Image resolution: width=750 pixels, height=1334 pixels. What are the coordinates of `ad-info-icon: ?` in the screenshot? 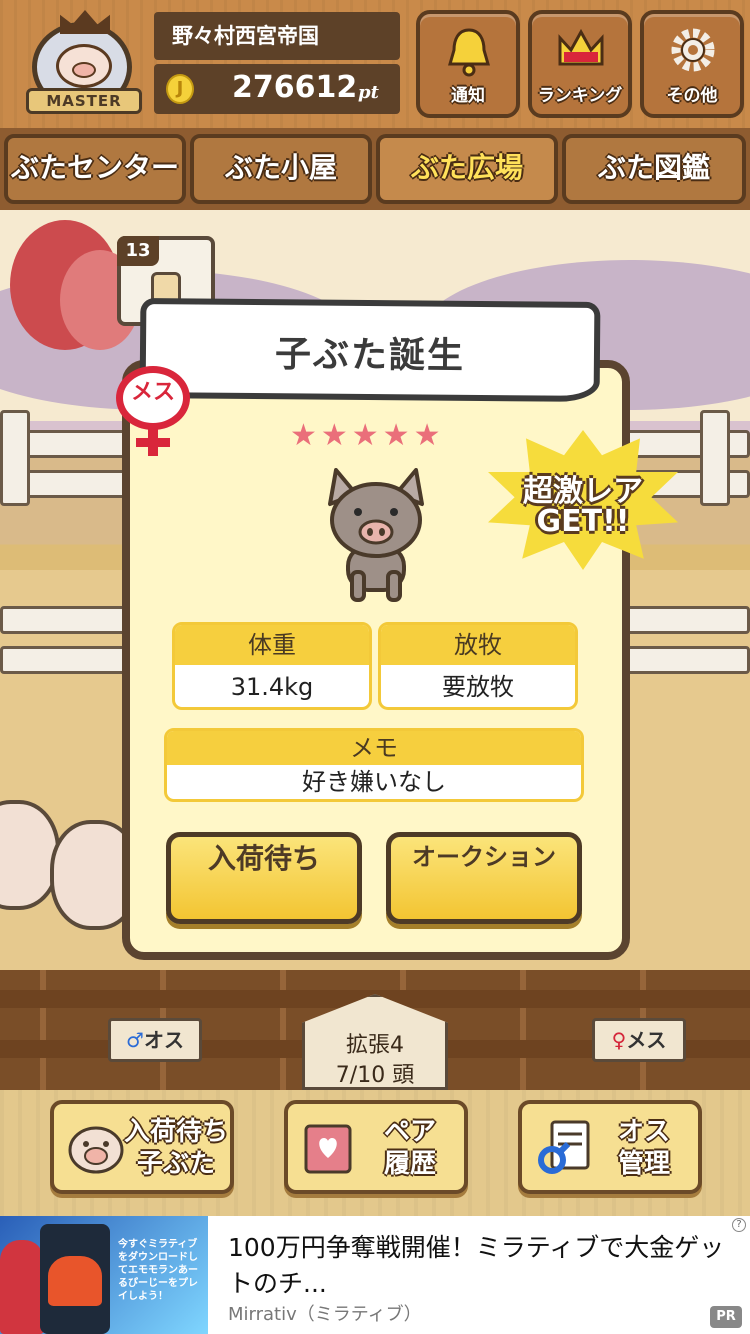 It's located at (739, 1225).